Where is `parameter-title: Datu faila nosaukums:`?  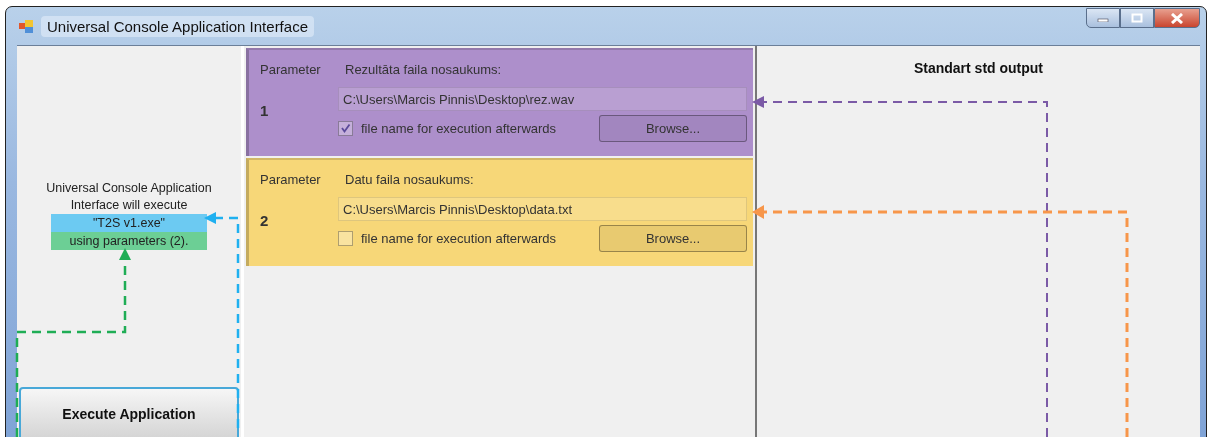 parameter-title: Datu faila nosaukums: is located at coordinates (410, 179).